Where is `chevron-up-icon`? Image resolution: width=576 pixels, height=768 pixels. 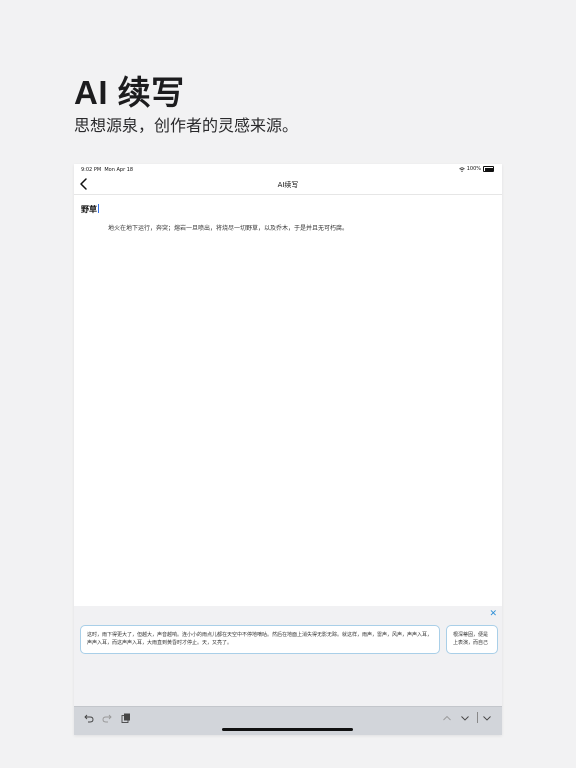 chevron-up-icon is located at coordinates (447, 718).